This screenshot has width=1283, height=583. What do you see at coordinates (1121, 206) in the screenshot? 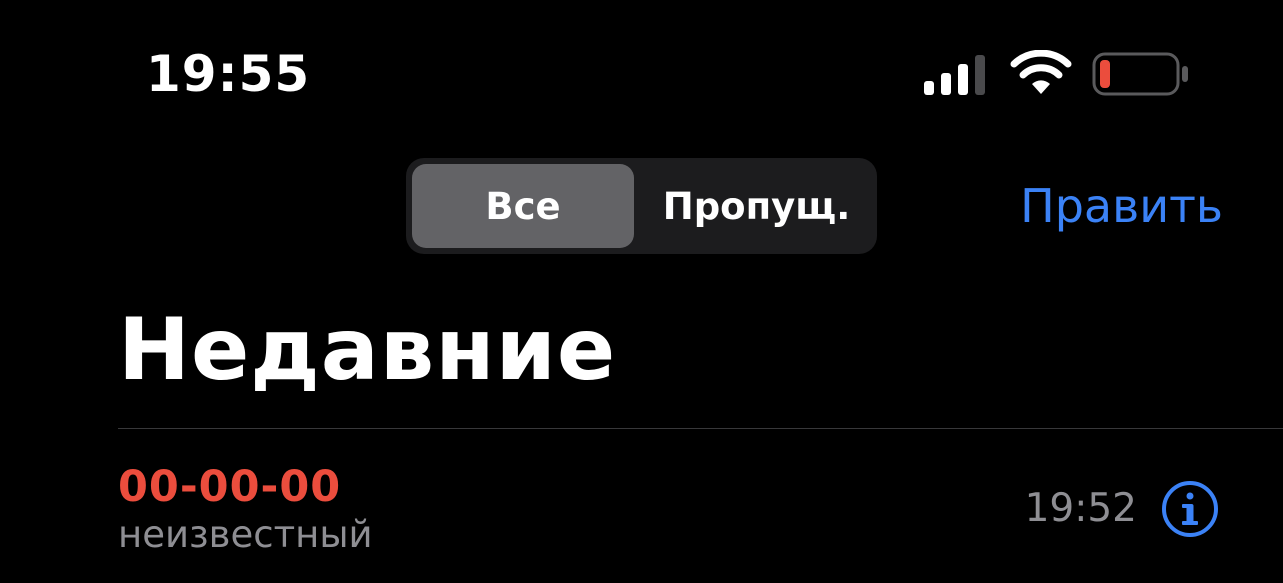
I see `edit-button: Править` at bounding box center [1121, 206].